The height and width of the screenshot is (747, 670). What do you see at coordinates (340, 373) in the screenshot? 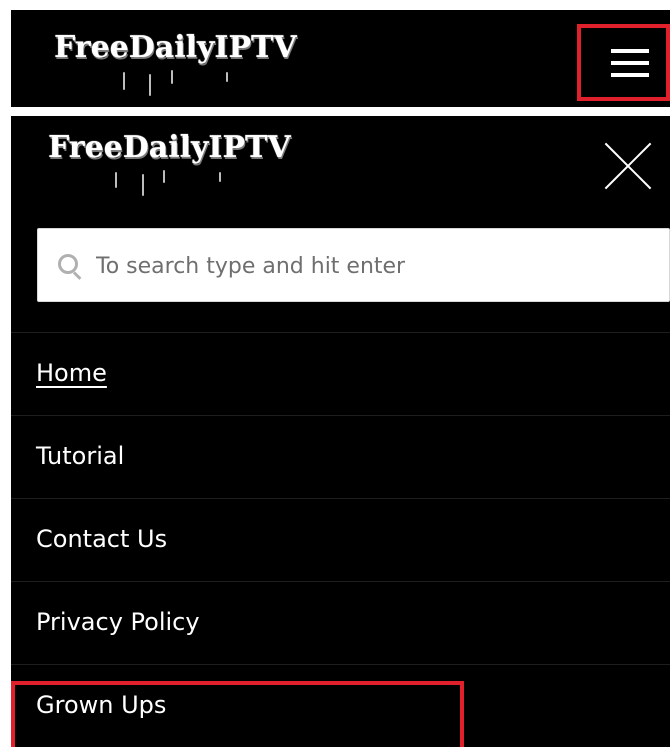
I see `menu-item-home: Home` at bounding box center [340, 373].